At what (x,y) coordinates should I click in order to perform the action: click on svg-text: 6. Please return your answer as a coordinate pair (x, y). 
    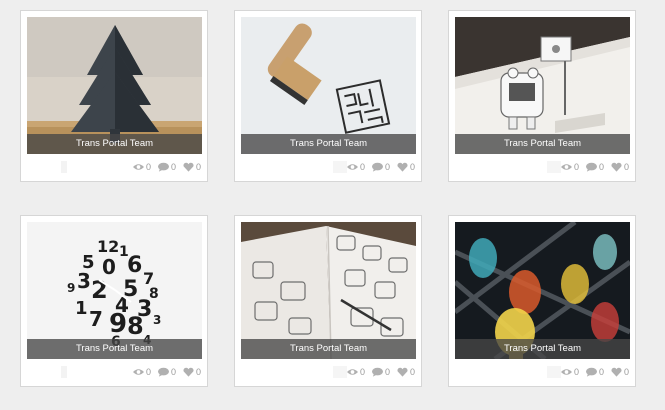
    Looking at the image, I should click on (134, 265).